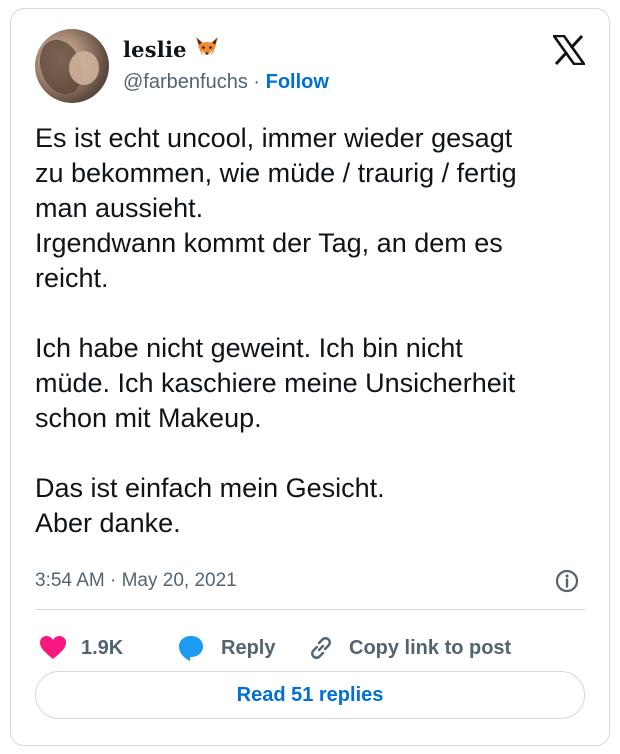 Image resolution: width=620 pixels, height=754 pixels. What do you see at coordinates (155, 49) in the screenshot?
I see `author-display-name: leslie` at bounding box center [155, 49].